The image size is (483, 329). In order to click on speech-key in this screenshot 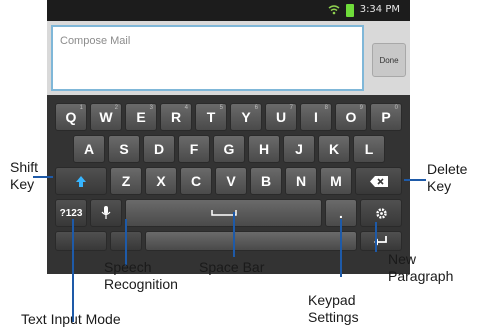, I will do `click(106, 213)`.